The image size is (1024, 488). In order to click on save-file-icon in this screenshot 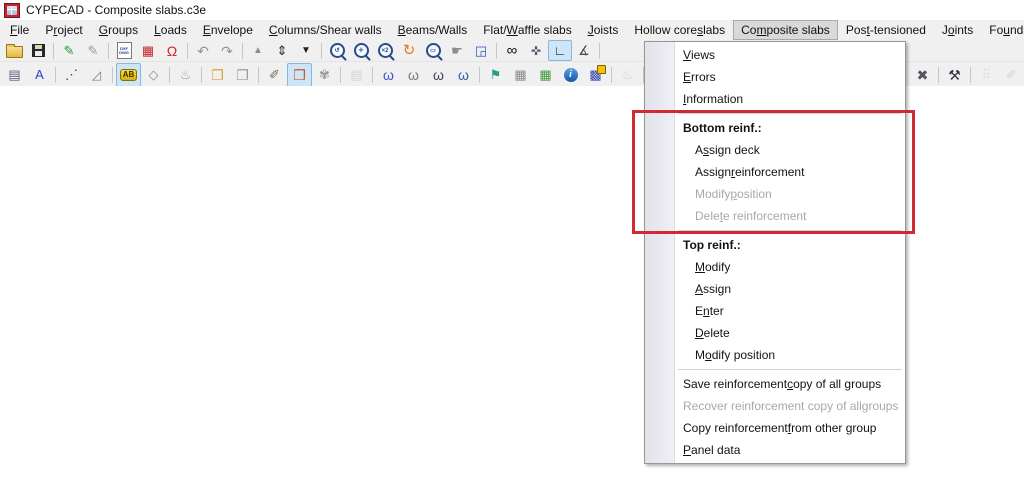, I will do `click(38, 50)`.